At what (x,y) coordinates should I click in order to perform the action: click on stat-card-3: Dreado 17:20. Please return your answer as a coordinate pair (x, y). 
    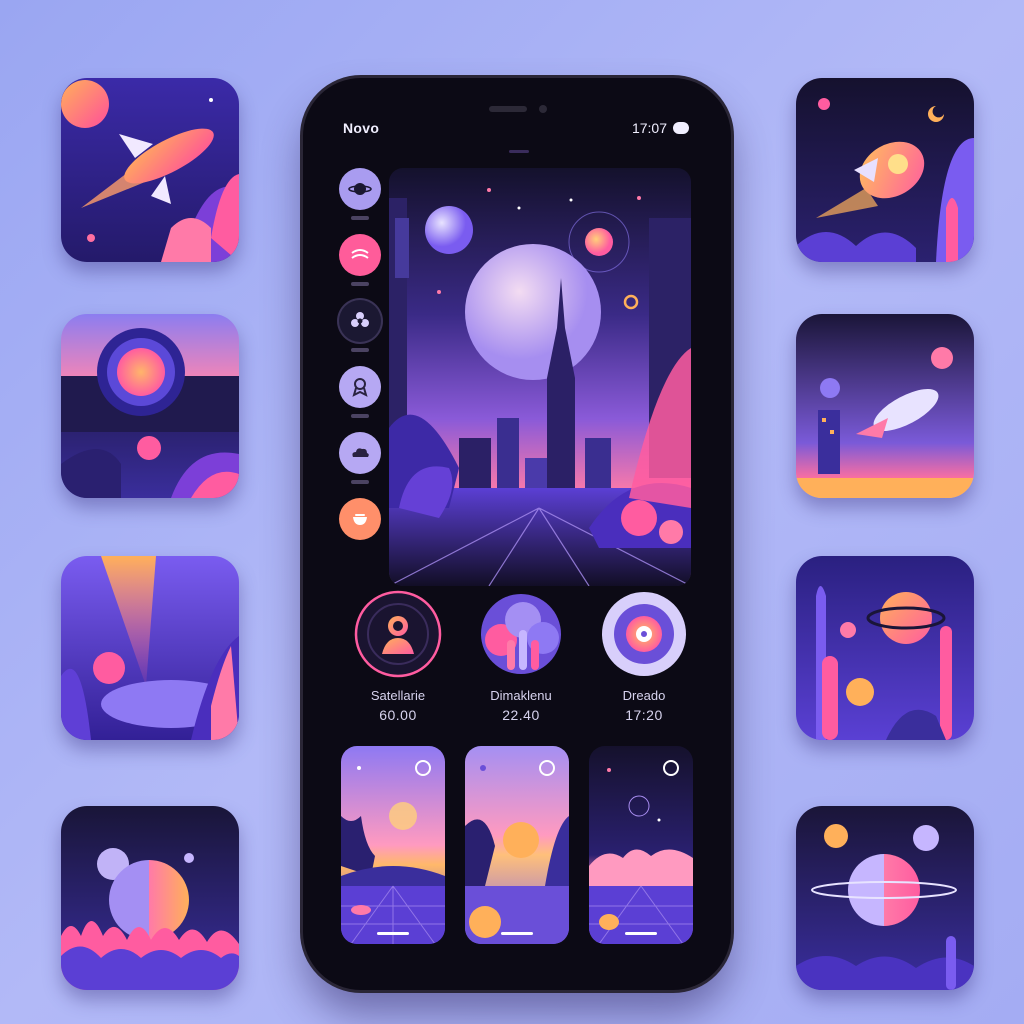
    Looking at the image, I should click on (644, 656).